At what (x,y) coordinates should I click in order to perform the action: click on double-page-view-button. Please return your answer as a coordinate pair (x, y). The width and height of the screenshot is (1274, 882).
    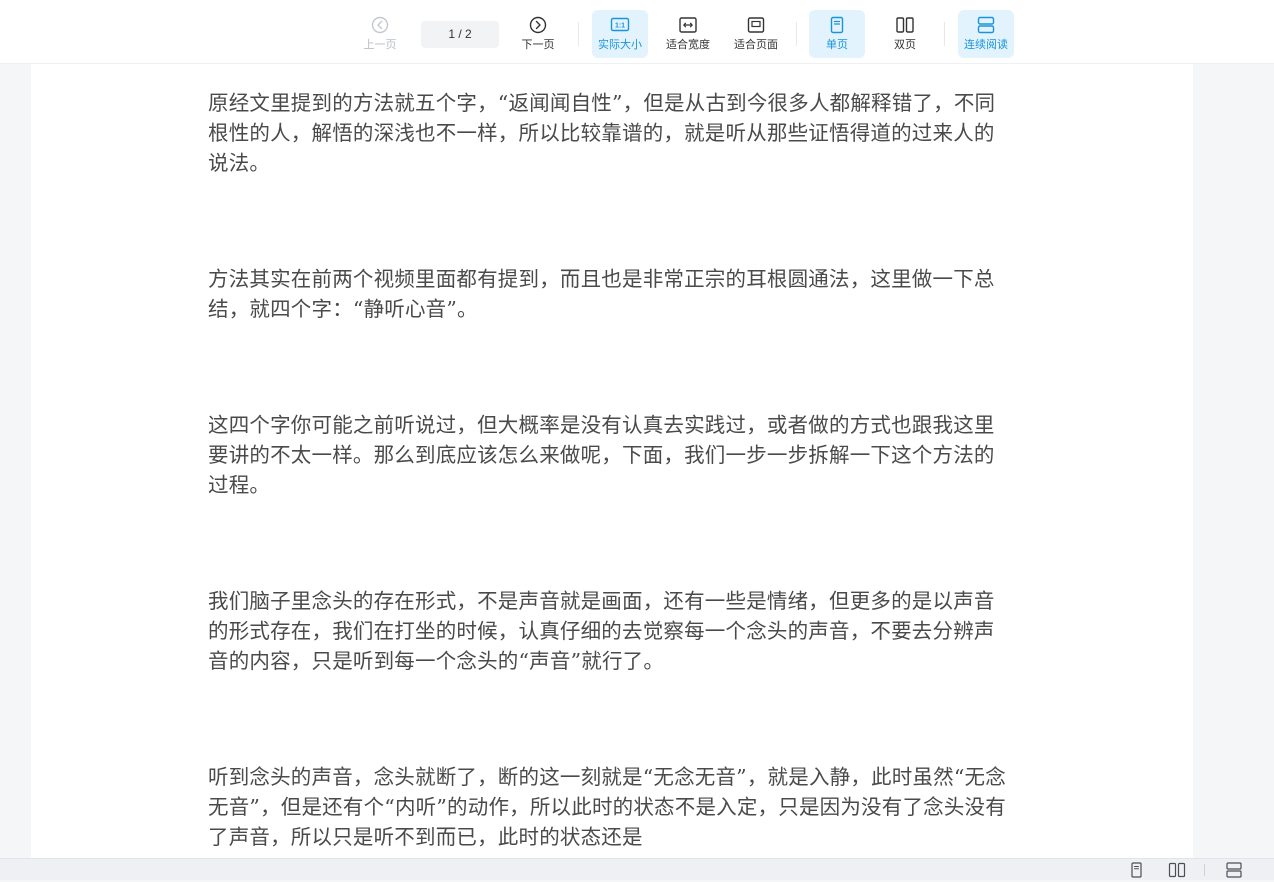
    Looking at the image, I should click on (1177, 870).